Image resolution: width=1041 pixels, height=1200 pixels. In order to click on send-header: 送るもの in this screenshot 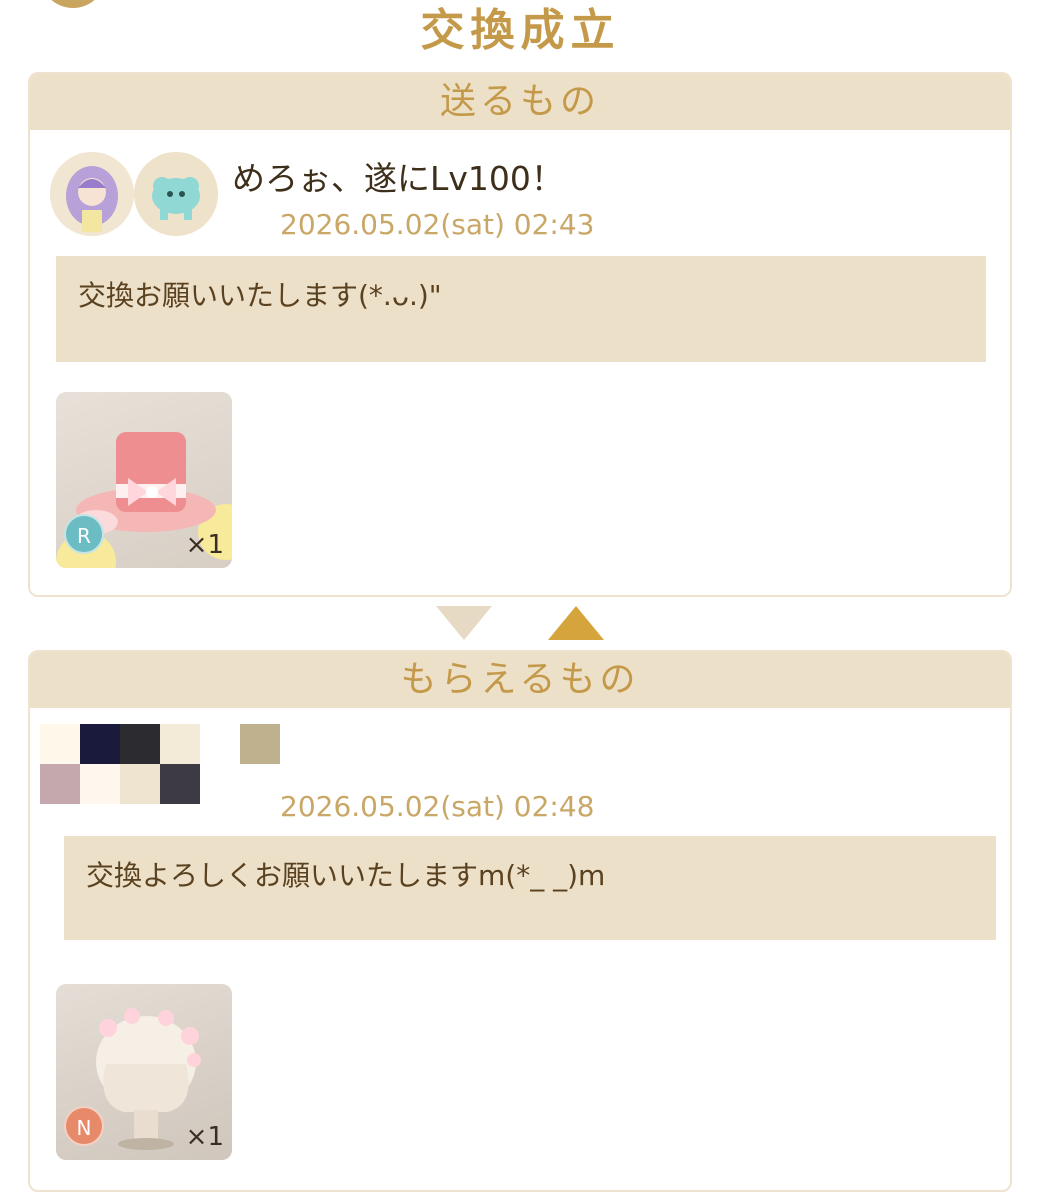, I will do `click(520, 102)`.